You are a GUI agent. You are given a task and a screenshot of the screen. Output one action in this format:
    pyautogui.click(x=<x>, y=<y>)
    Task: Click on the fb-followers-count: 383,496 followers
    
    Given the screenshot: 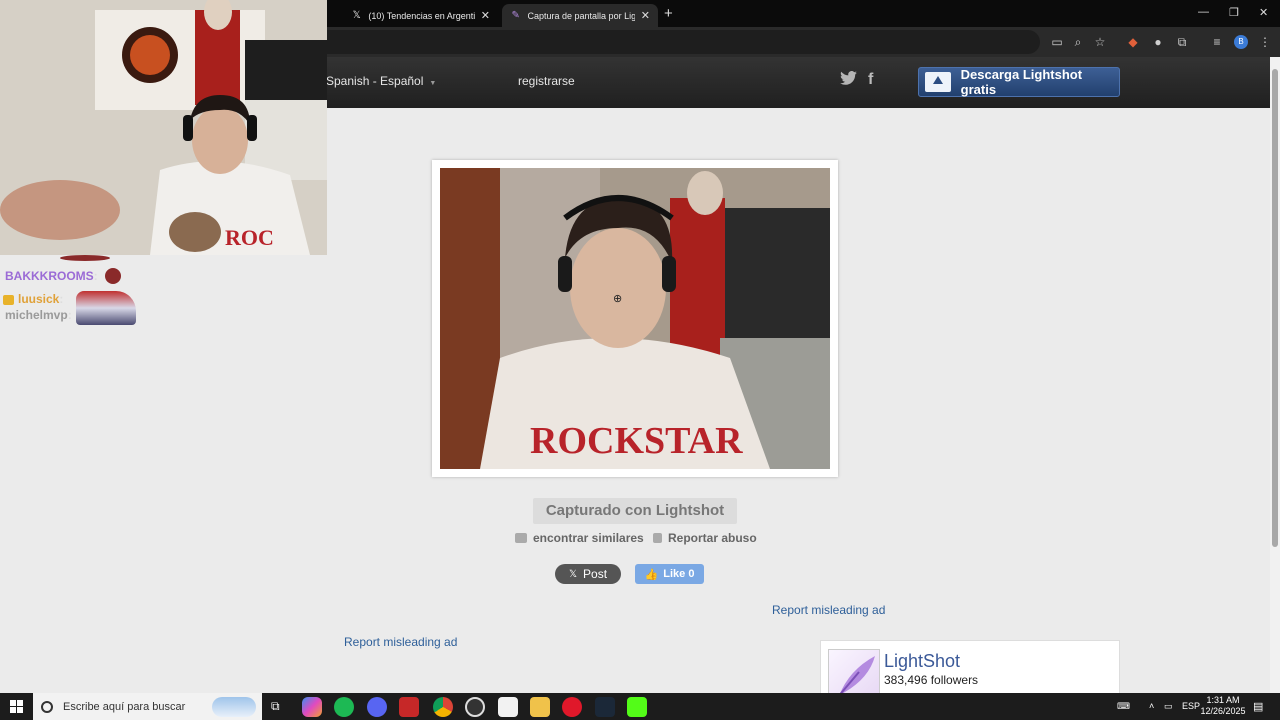 What is the action you would take?
    pyautogui.click(x=931, y=680)
    